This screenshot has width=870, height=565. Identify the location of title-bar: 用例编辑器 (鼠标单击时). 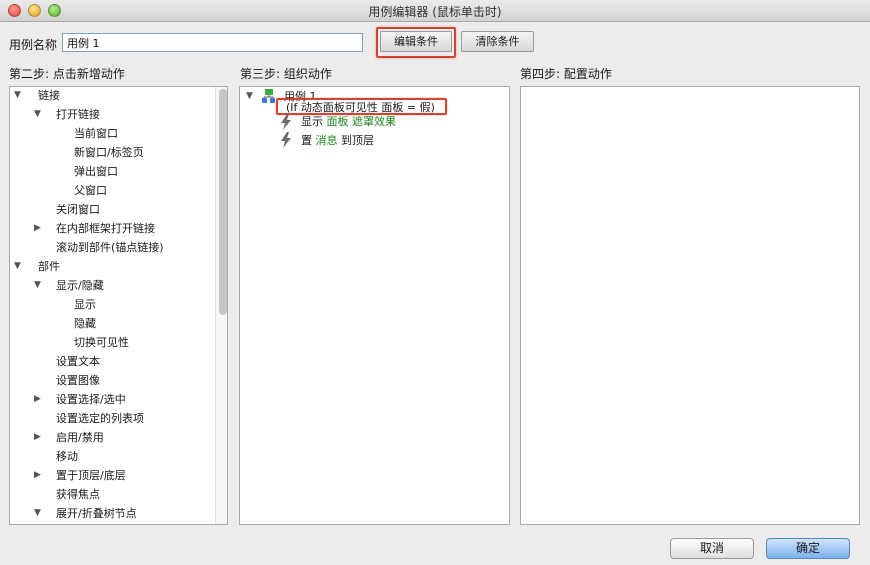
(435, 11).